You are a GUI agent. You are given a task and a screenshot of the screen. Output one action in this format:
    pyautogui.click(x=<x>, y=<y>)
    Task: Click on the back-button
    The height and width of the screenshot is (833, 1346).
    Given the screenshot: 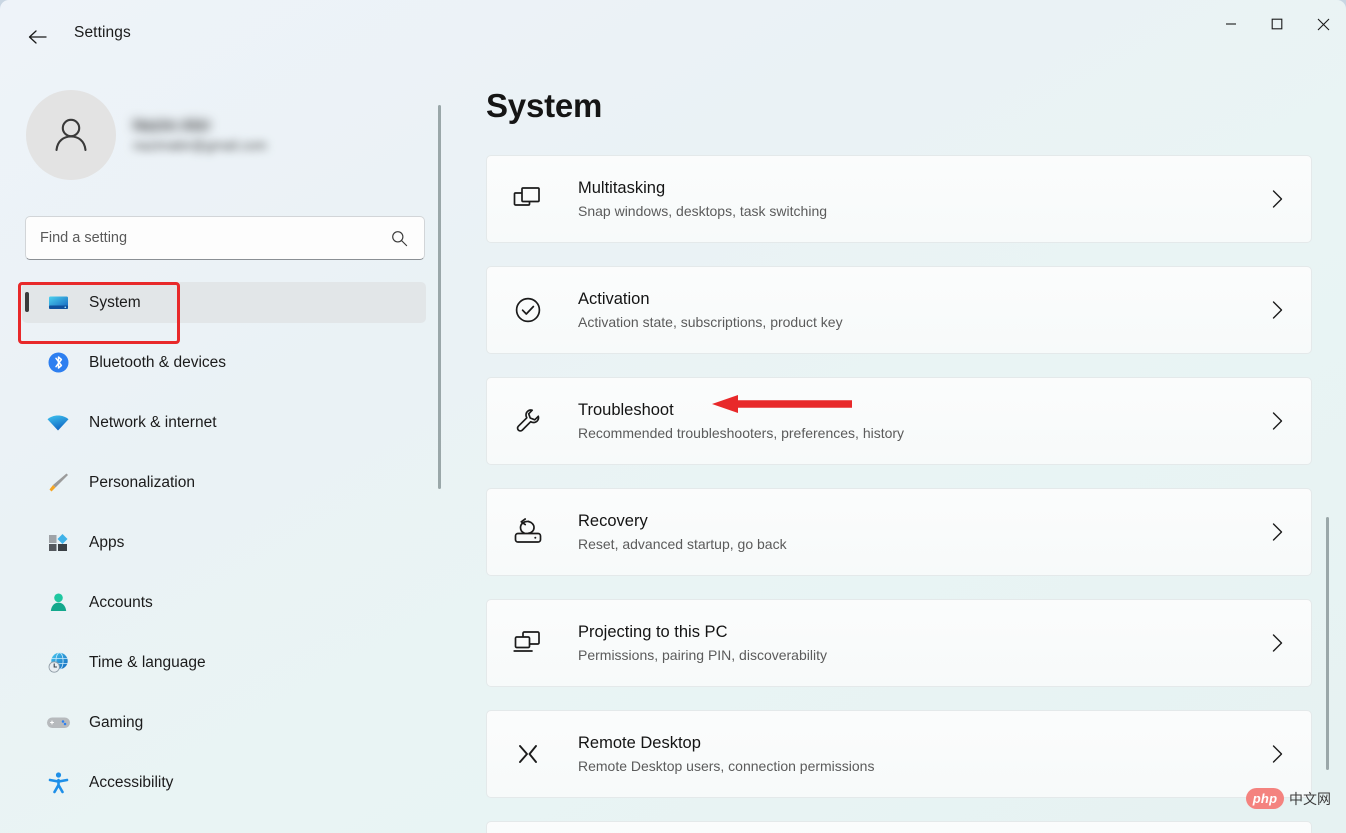 What is the action you would take?
    pyautogui.click(x=37, y=37)
    